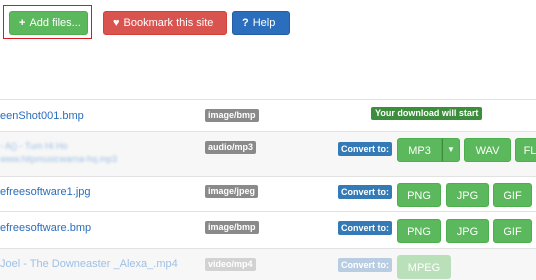 This screenshot has height=280, width=536. I want to click on help-button: ? Help, so click(261, 23).